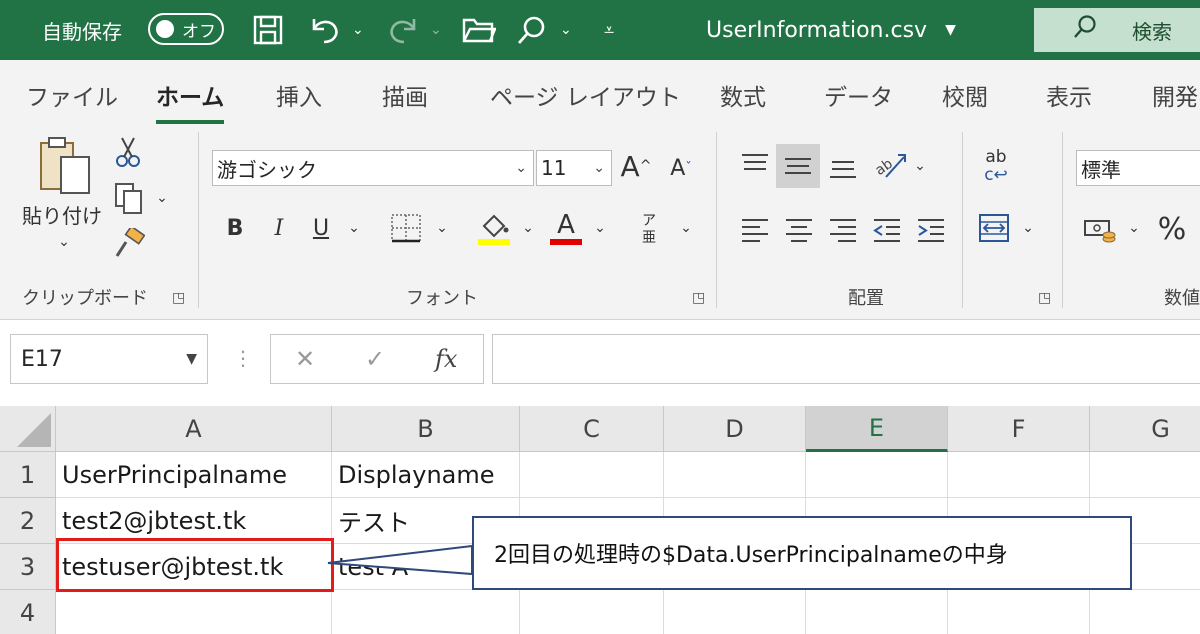 Image resolution: width=1200 pixels, height=634 pixels. I want to click on row-header-2: 2, so click(28, 521).